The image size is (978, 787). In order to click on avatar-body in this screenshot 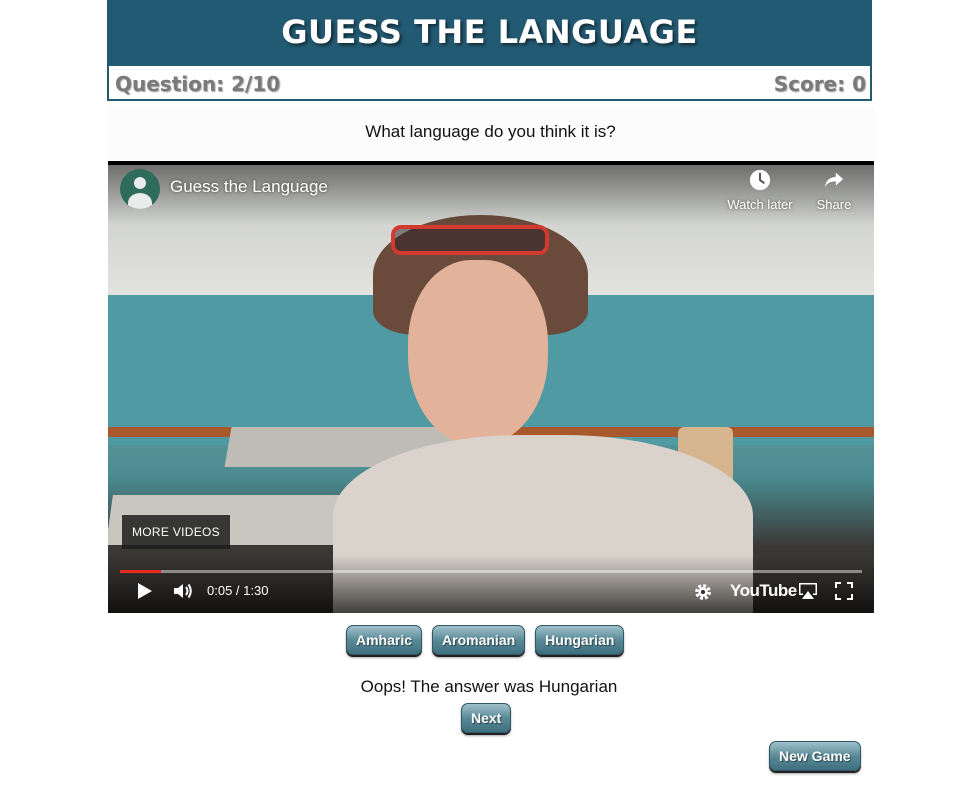, I will do `click(140, 201)`.